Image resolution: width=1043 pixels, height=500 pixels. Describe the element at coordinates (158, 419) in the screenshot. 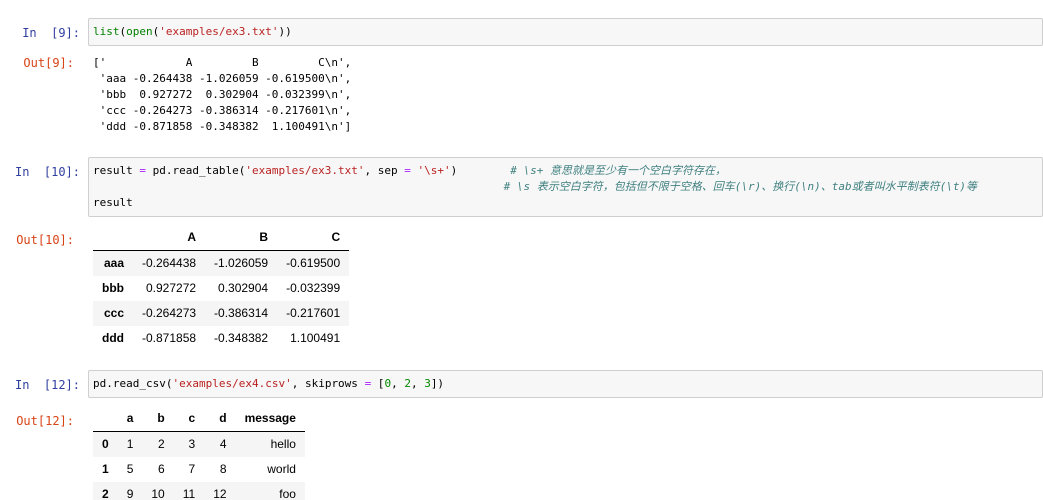

I see `column-header: b` at that location.